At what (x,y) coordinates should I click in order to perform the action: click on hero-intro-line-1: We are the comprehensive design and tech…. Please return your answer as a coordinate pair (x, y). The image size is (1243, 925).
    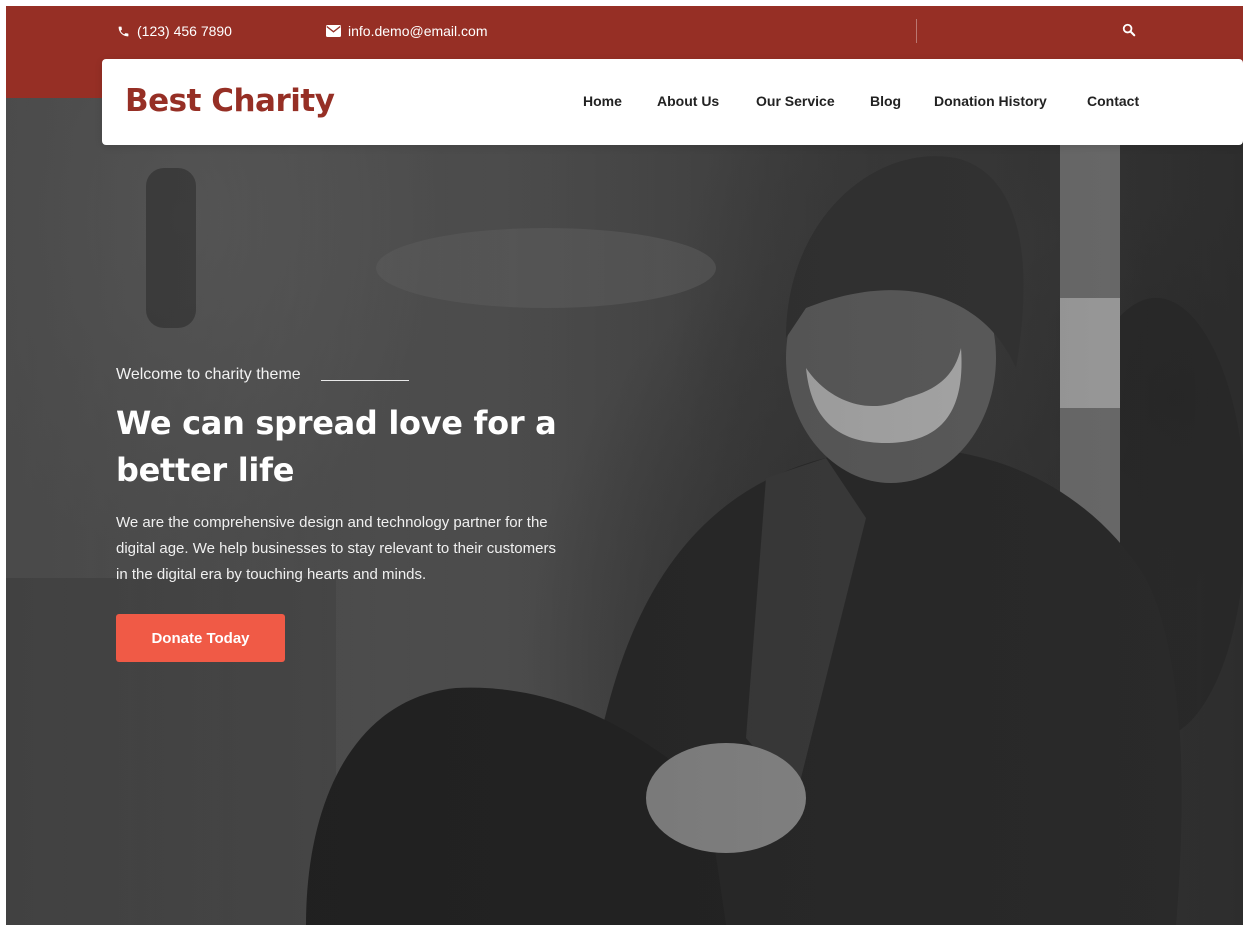
    Looking at the image, I should click on (332, 522).